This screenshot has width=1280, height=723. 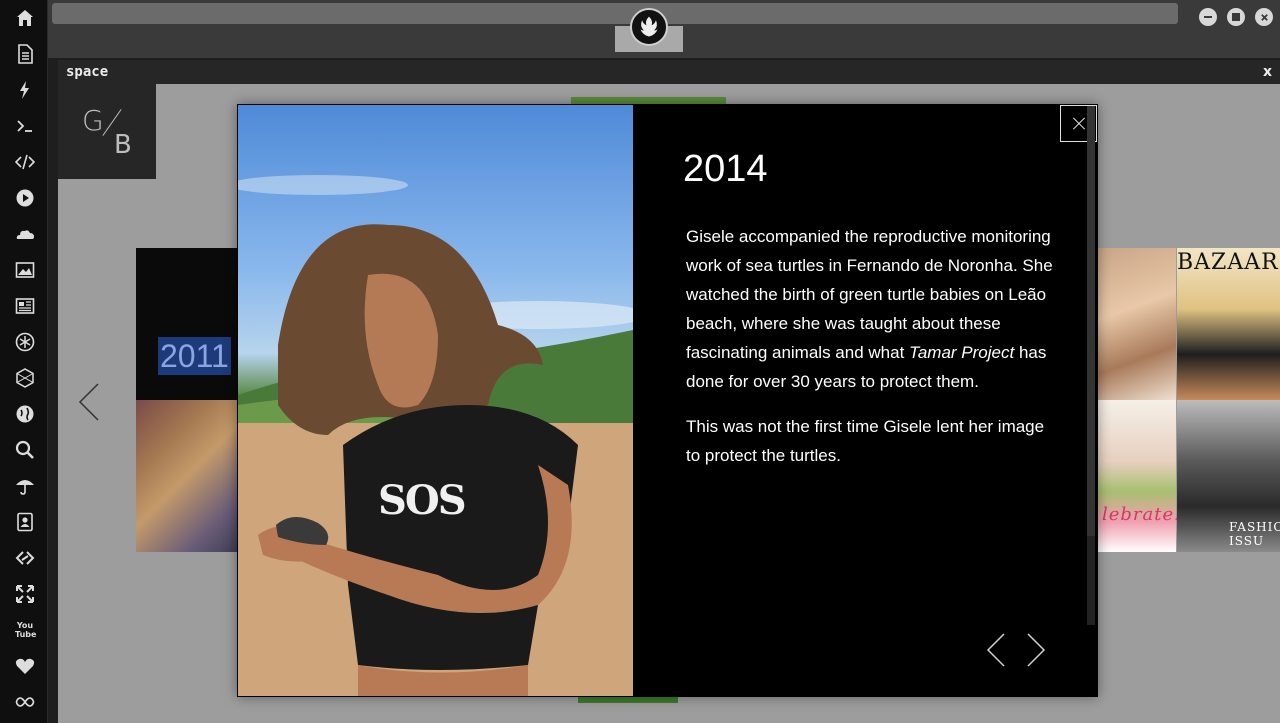 What do you see at coordinates (25, 702) in the screenshot?
I see `infinity-icon` at bounding box center [25, 702].